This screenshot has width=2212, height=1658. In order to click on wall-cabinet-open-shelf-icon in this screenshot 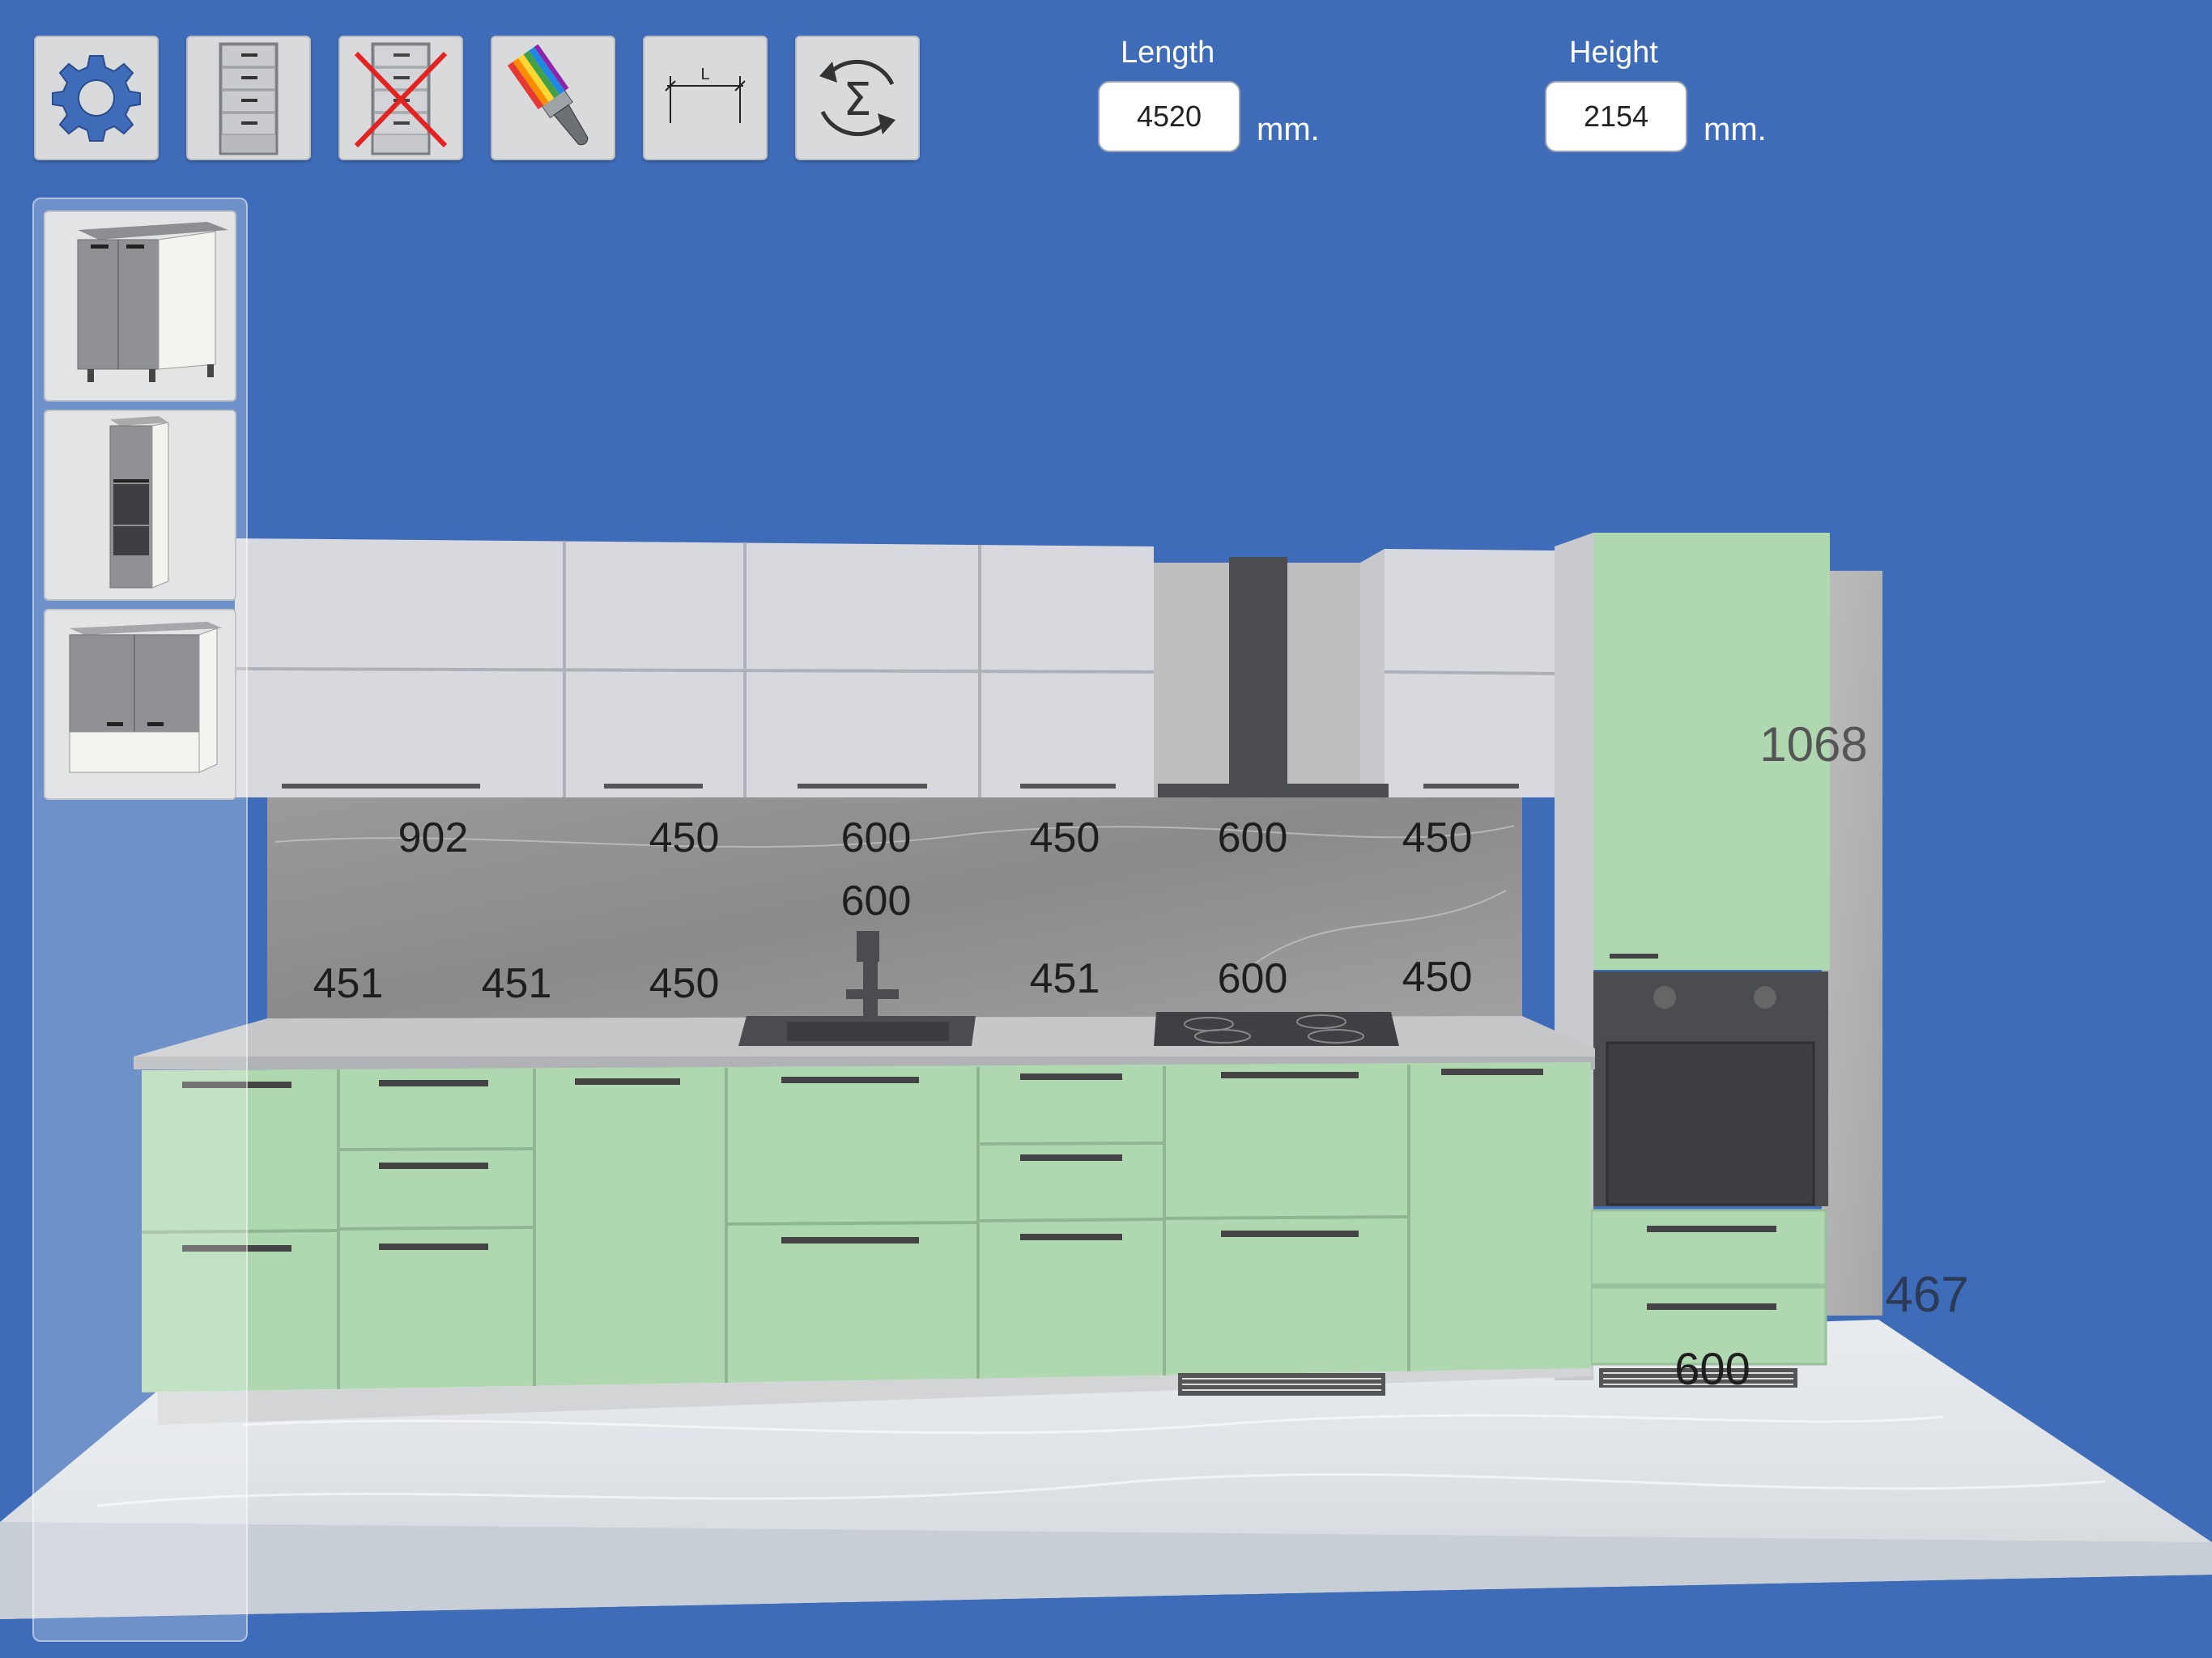, I will do `click(145, 697)`.